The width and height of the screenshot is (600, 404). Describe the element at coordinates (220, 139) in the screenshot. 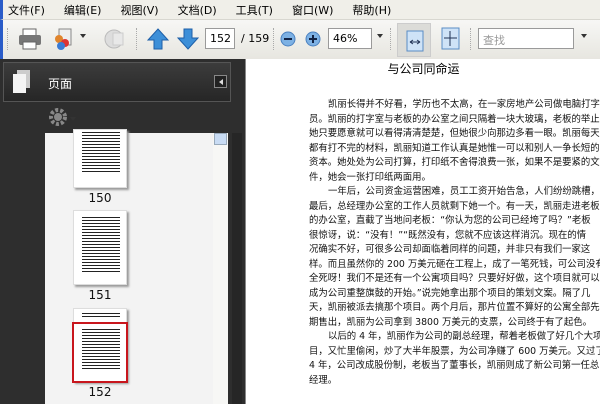

I see `scroll-up-button` at that location.